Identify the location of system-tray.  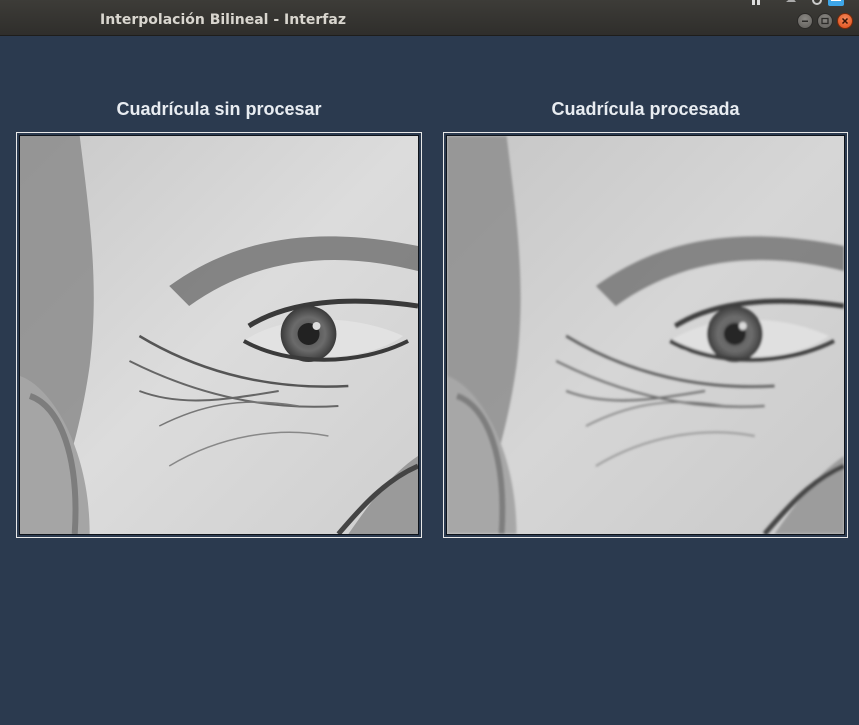
(803, 3).